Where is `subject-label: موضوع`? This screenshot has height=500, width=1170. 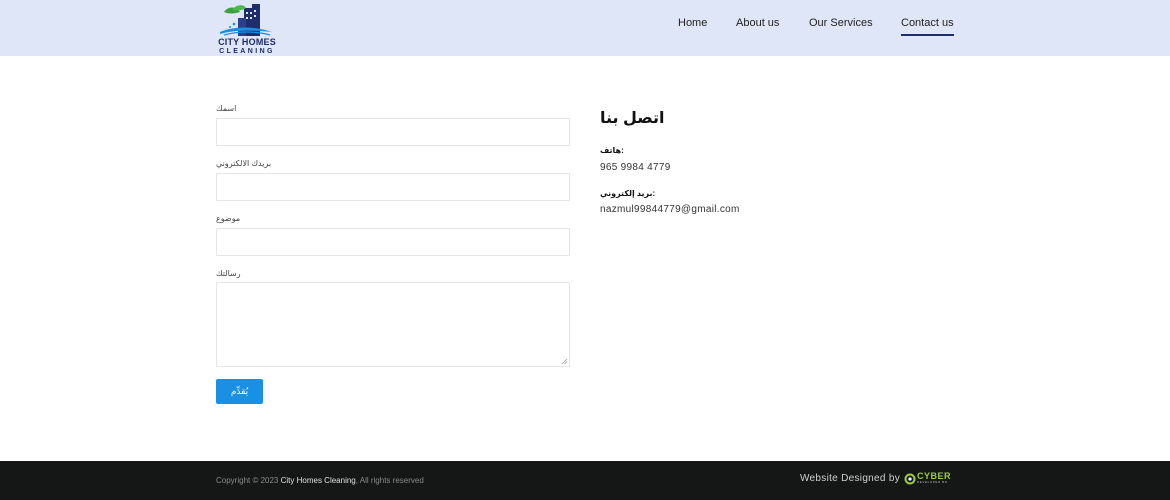 subject-label: موضوع is located at coordinates (228, 218).